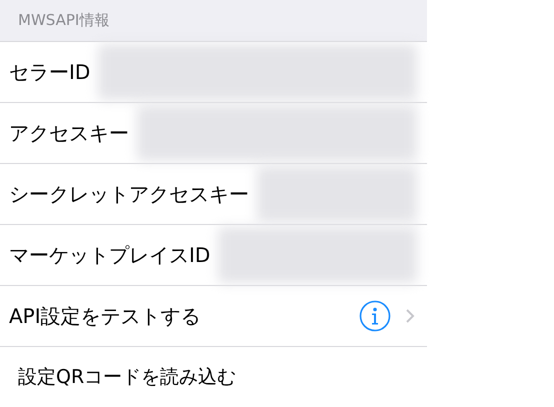 The height and width of the screenshot is (407, 554). Describe the element at coordinates (127, 377) in the screenshot. I see `load-qr-button: 設定QRコードを読み込む` at that location.